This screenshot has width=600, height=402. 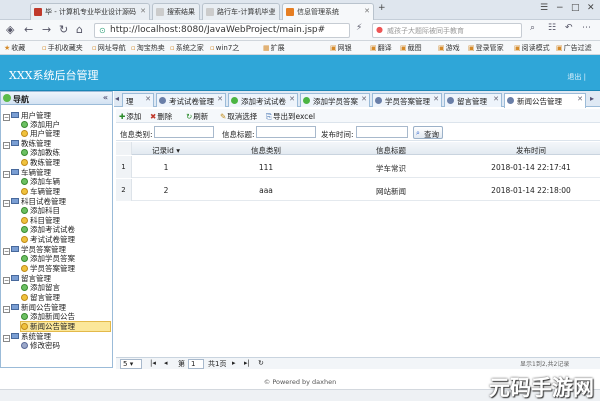 I want to click on bookmark-item: ▫网址导航, so click(x=109, y=48).